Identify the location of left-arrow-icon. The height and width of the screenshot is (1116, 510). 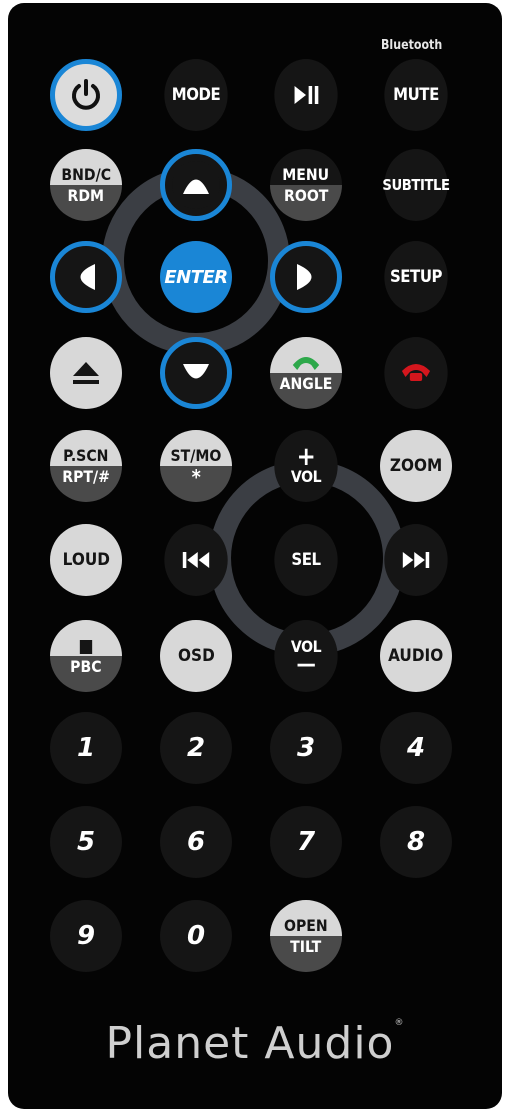
(87, 277).